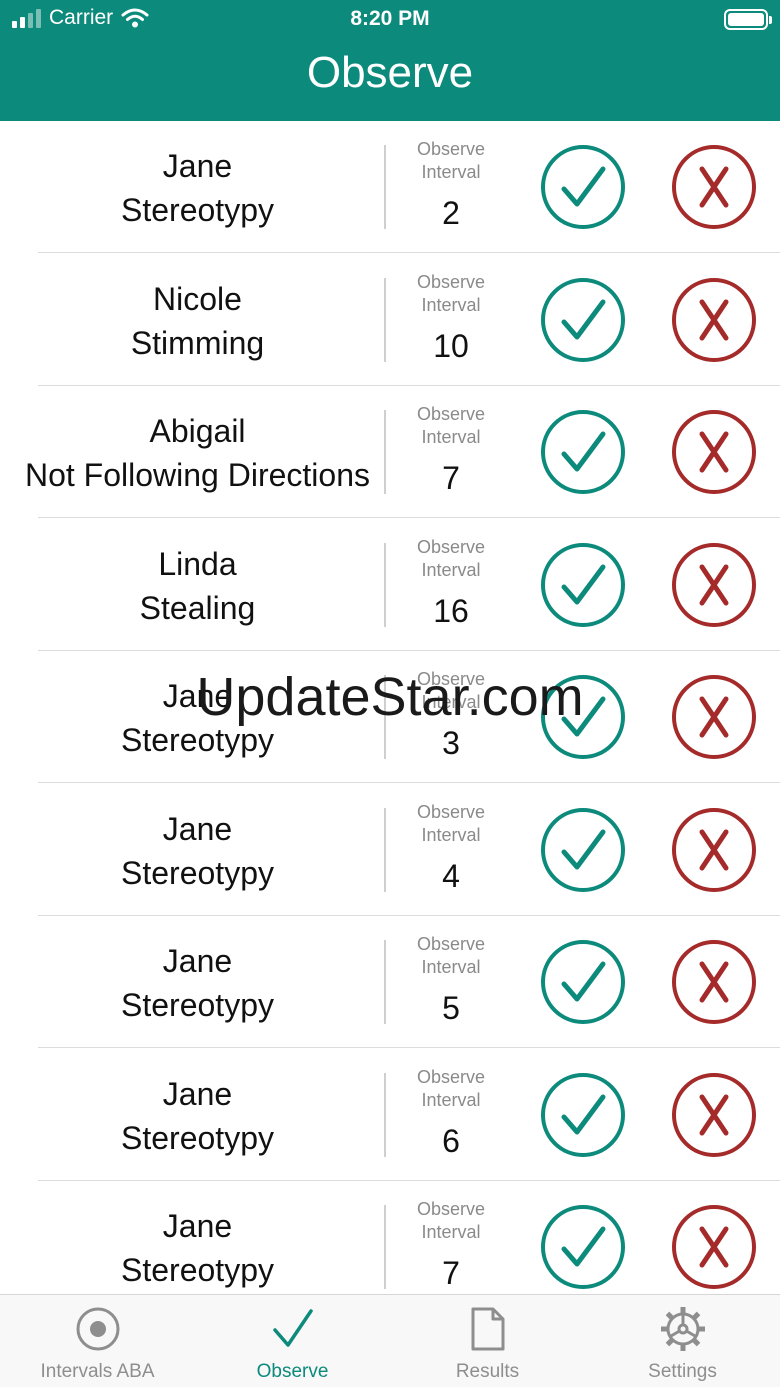 Image resolution: width=780 pixels, height=1387 pixels. I want to click on header: Carrier 8:20 PM Observe, so click(390, 60).